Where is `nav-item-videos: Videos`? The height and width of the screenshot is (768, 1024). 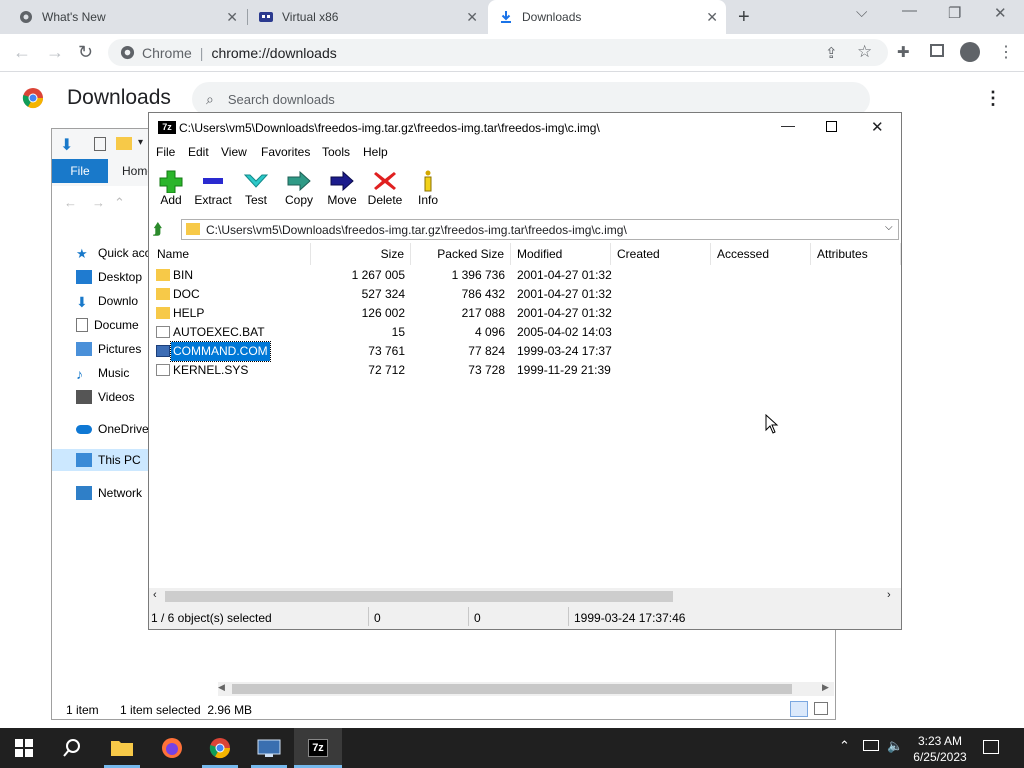 nav-item-videos: Videos is located at coordinates (105, 397).